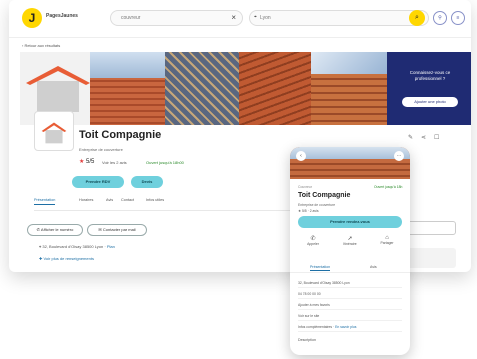 The width and height of the screenshot is (477, 359). What do you see at coordinates (423, 137) in the screenshot?
I see `share-icon: ⋖` at bounding box center [423, 137].